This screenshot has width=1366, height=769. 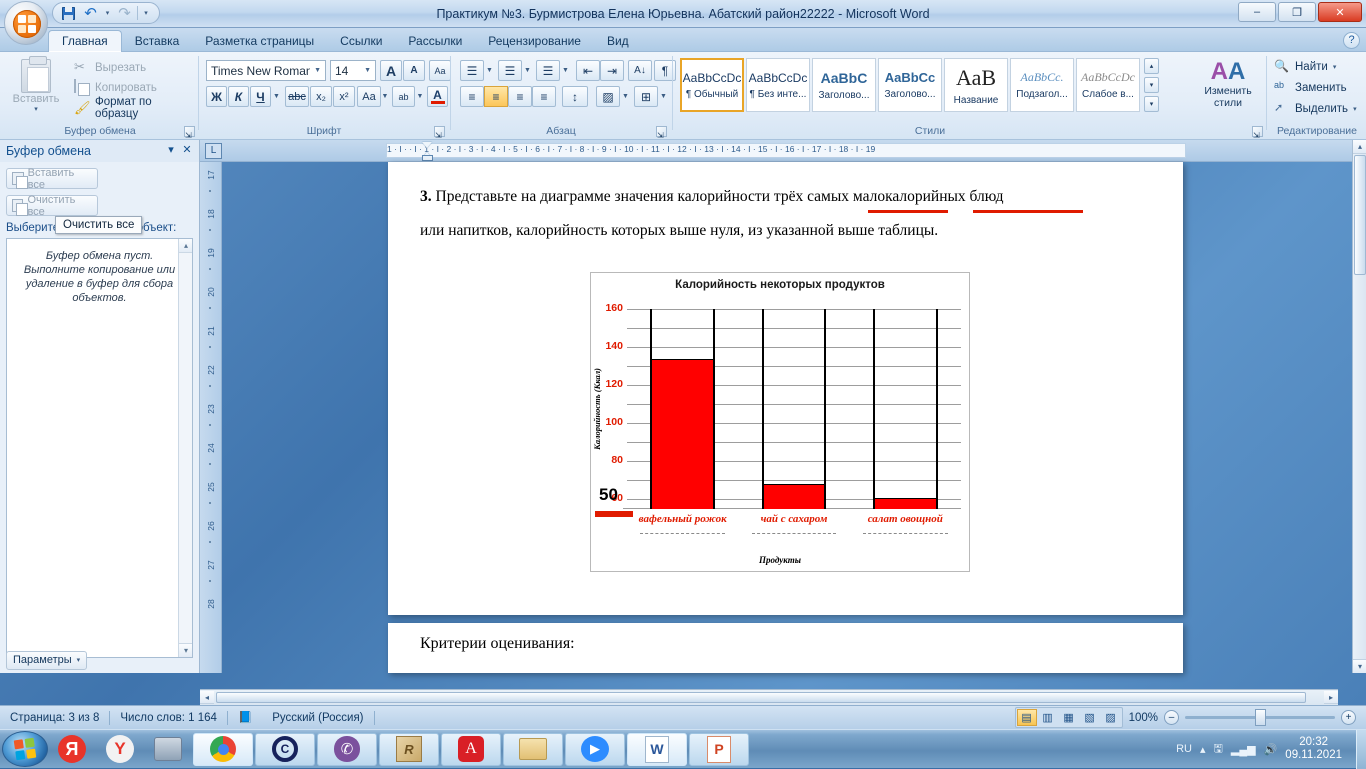 I want to click on zoom-slider, so click(x=1260, y=717).